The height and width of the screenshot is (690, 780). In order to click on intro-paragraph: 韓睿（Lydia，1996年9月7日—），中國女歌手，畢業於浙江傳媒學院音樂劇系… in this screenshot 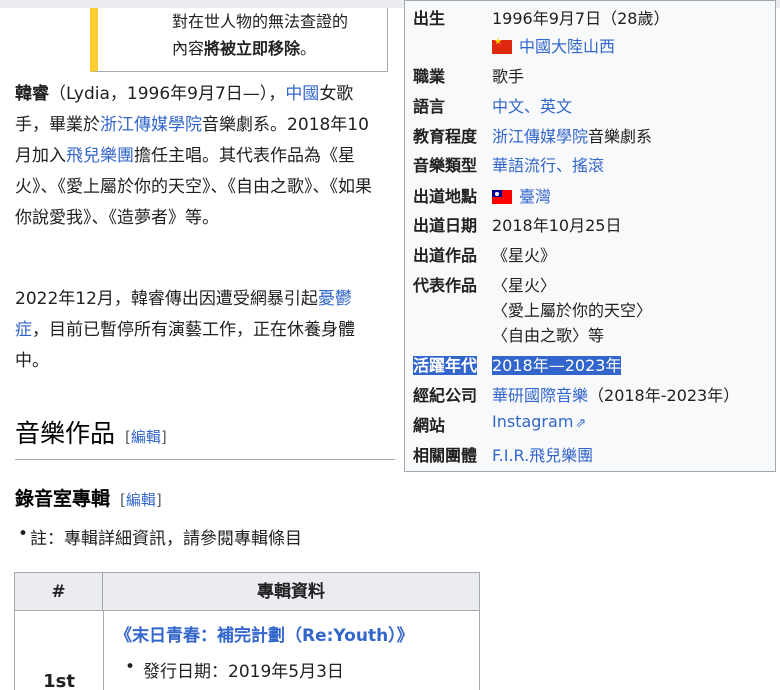, I will do `click(193, 156)`.